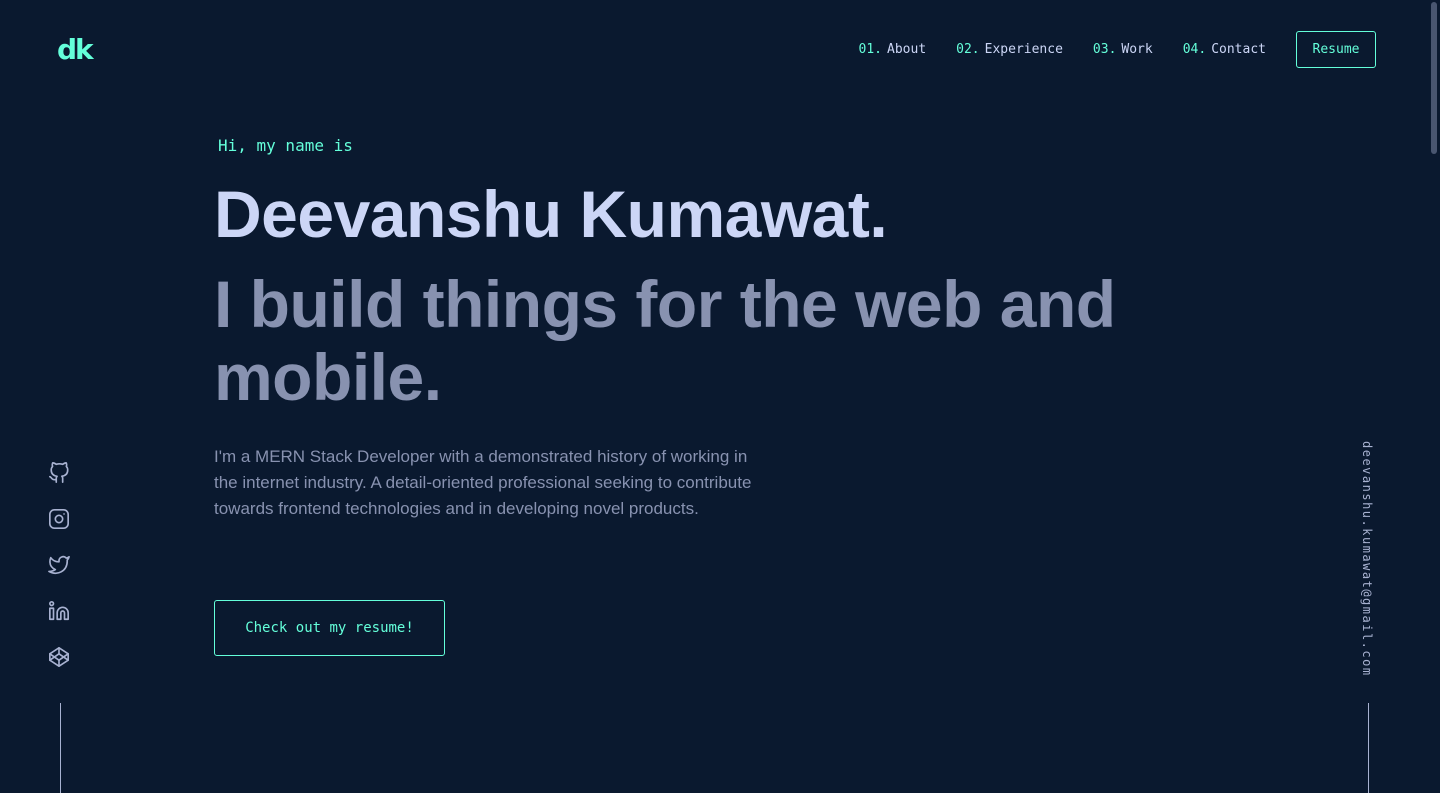 Image resolution: width=1440 pixels, height=793 pixels. Describe the element at coordinates (551, 214) in the screenshot. I see `hero-name: Deevanshu Kumawat.` at that location.